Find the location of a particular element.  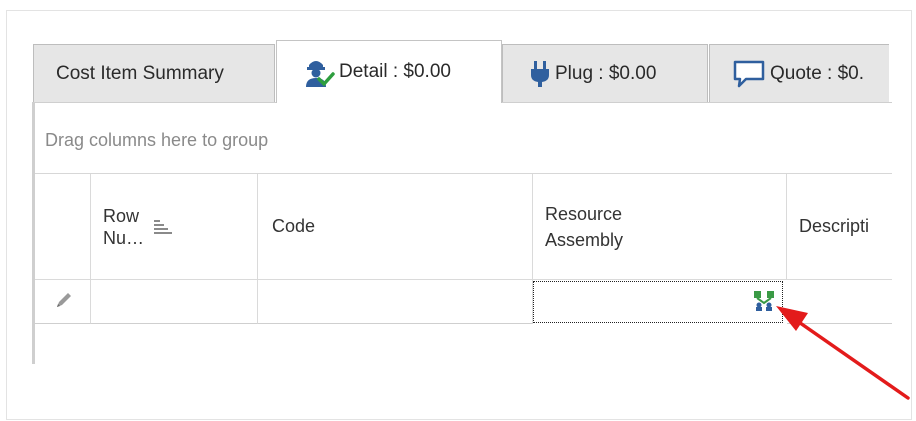

tab-label: Detail : $0.00 is located at coordinates (395, 71).